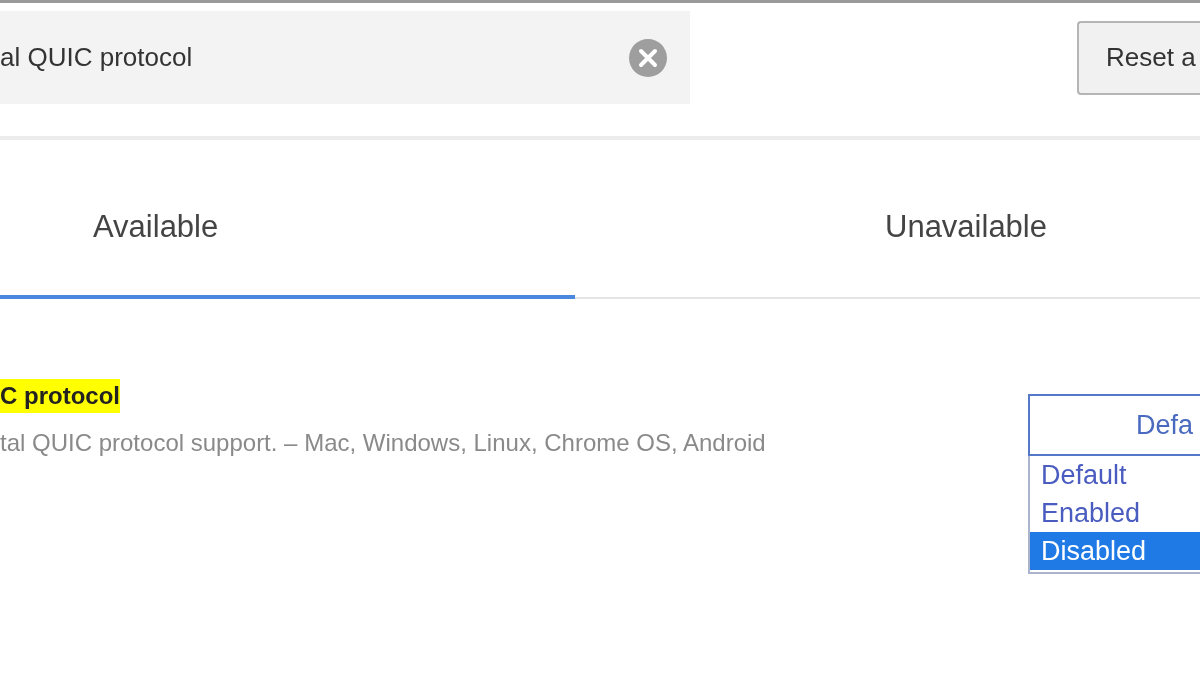  Describe the element at coordinates (383, 443) in the screenshot. I see `flag-description: tal QUIC protocol support. – Mac, Windows, Linux, Chrome OS, Android` at that location.